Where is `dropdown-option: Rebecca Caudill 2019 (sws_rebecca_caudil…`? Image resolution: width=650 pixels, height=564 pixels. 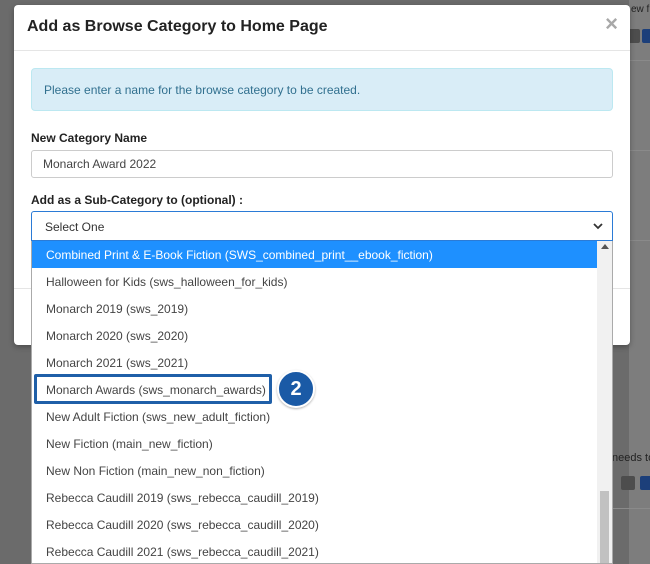 dropdown-option: Rebecca Caudill 2019 (sws_rebecca_caudil… is located at coordinates (315, 497).